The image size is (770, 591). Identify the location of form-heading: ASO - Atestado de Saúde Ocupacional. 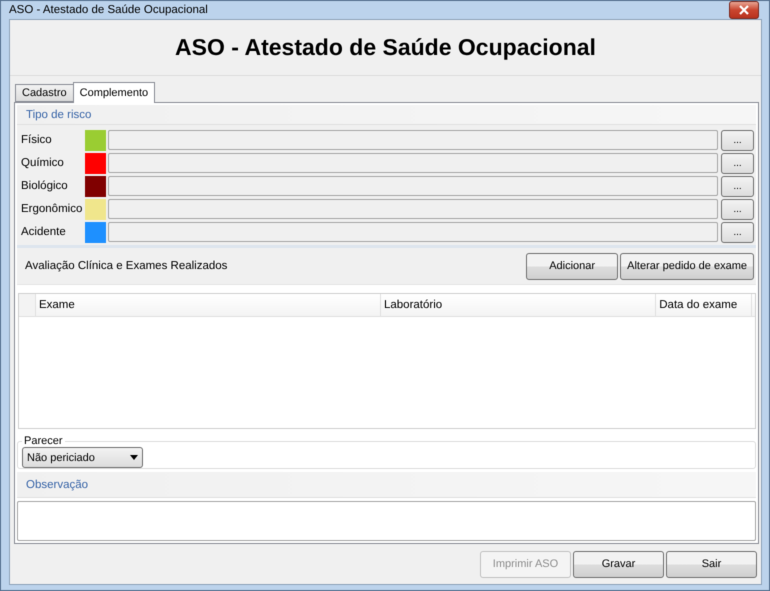
(385, 47).